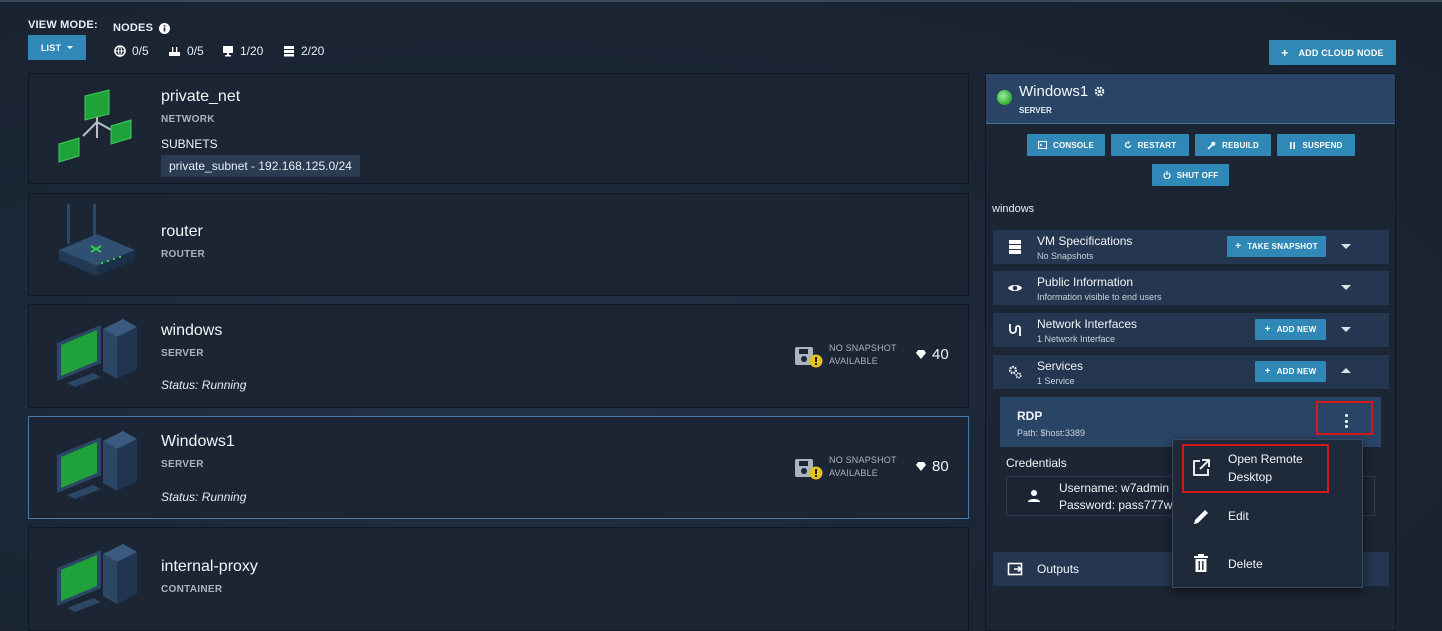 Image resolution: width=1442 pixels, height=631 pixels. I want to click on section-title: VM Specifications, so click(1085, 241).